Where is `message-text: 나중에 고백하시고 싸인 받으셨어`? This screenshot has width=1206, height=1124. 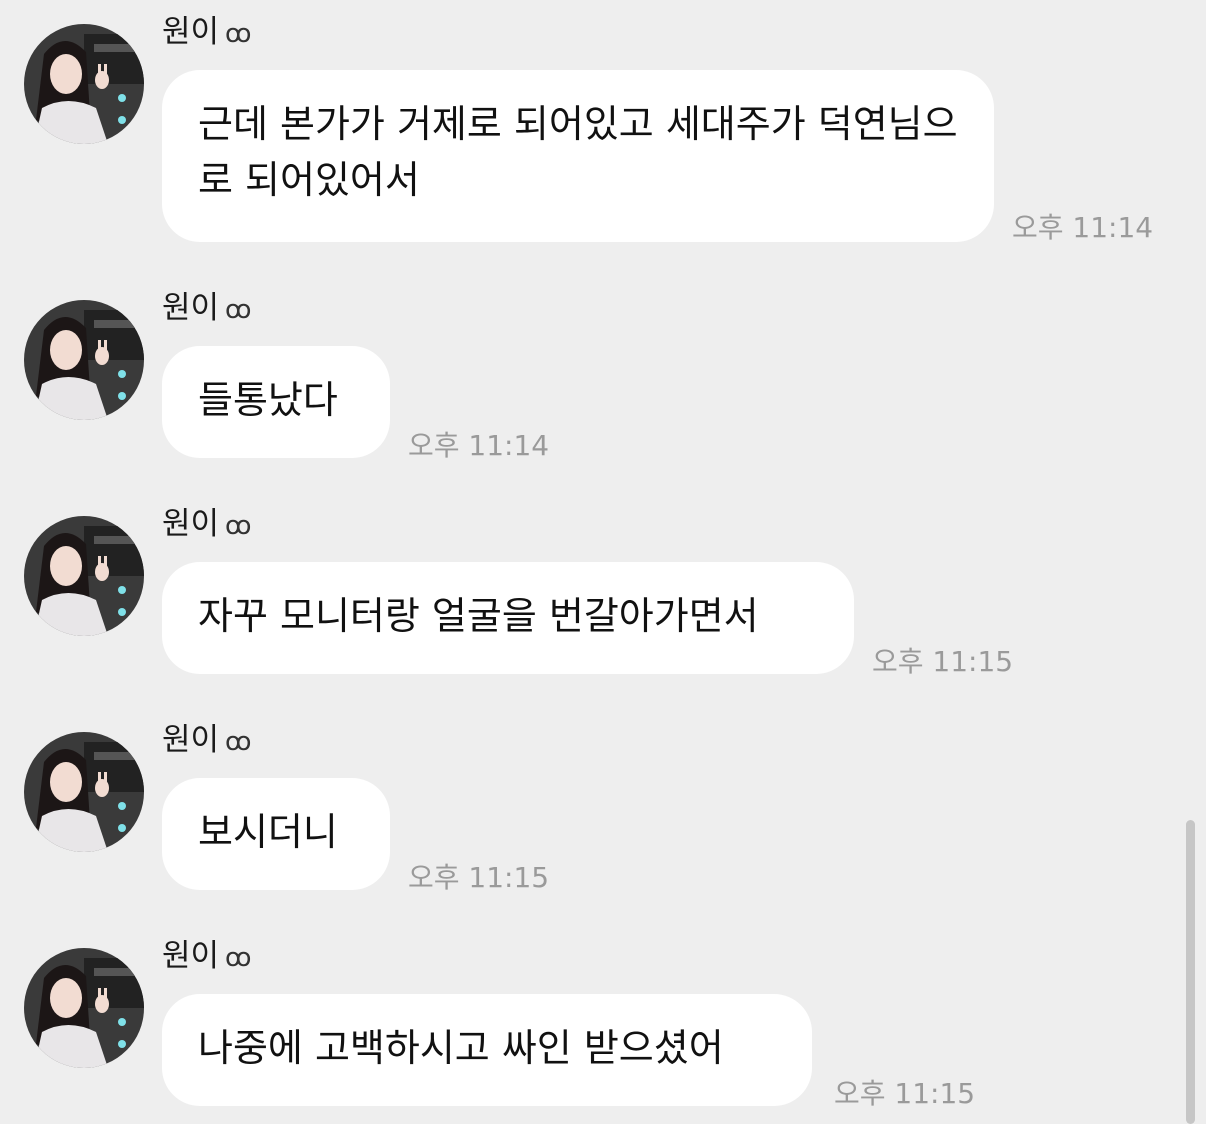 message-text: 나중에 고백하시고 싸인 받으셨어 is located at coordinates (461, 1048).